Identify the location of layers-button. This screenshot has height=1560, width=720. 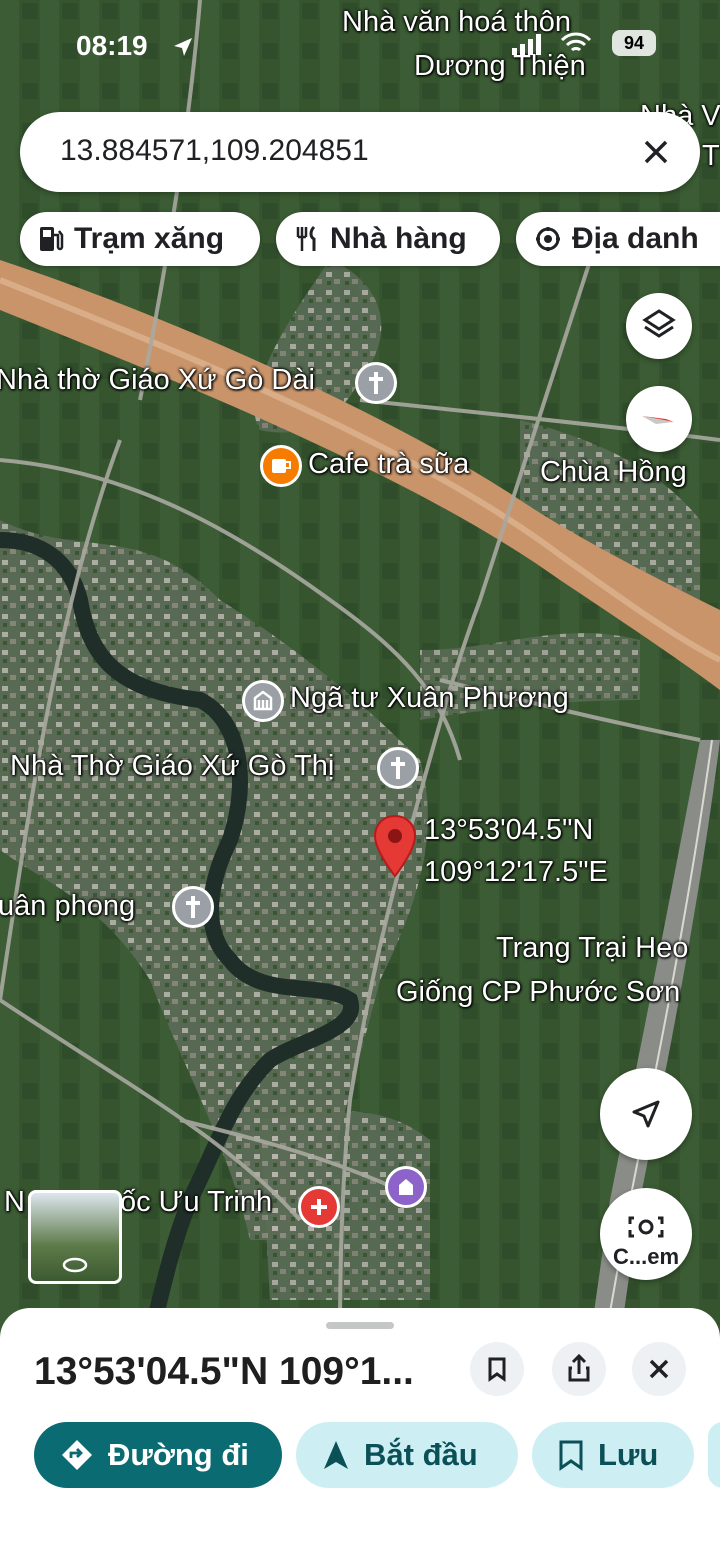
(659, 326).